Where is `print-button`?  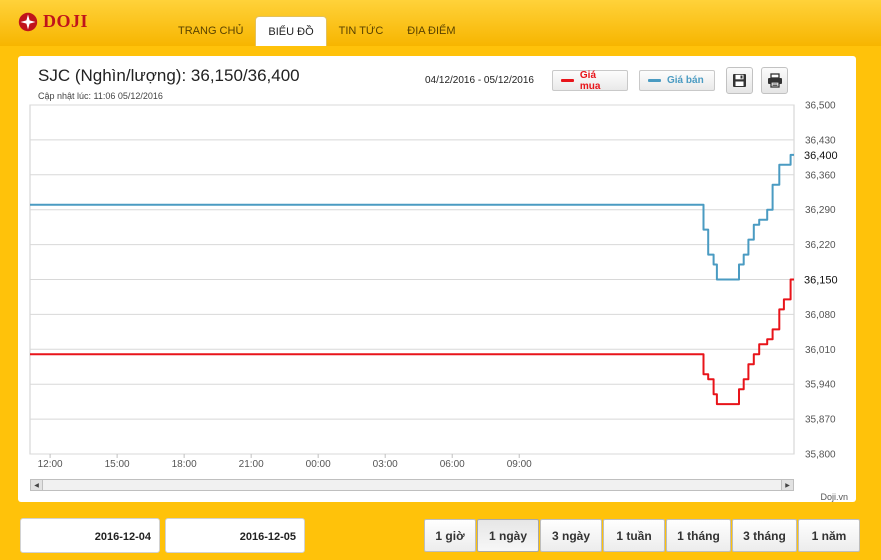
print-button is located at coordinates (774, 80).